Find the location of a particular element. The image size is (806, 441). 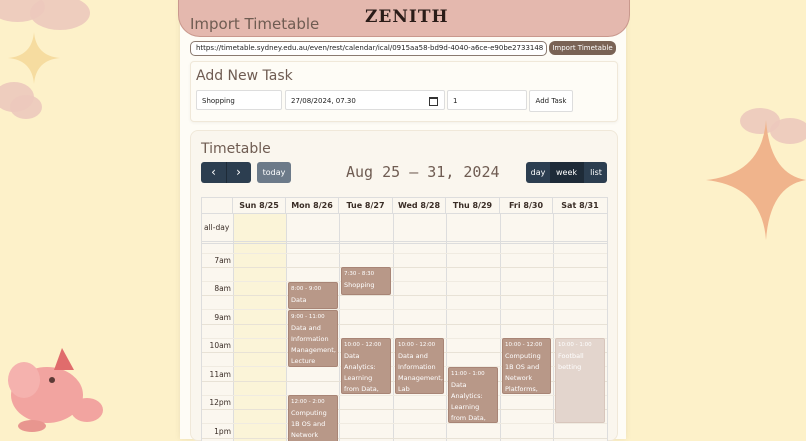

event-title: Data is located at coordinates (299, 300).